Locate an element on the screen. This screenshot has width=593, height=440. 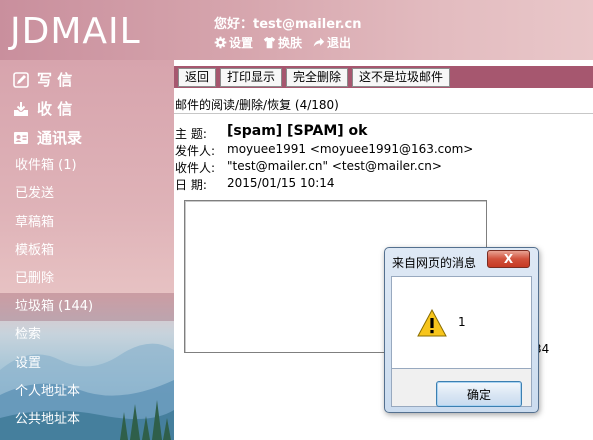
gear-icon is located at coordinates (220, 42).